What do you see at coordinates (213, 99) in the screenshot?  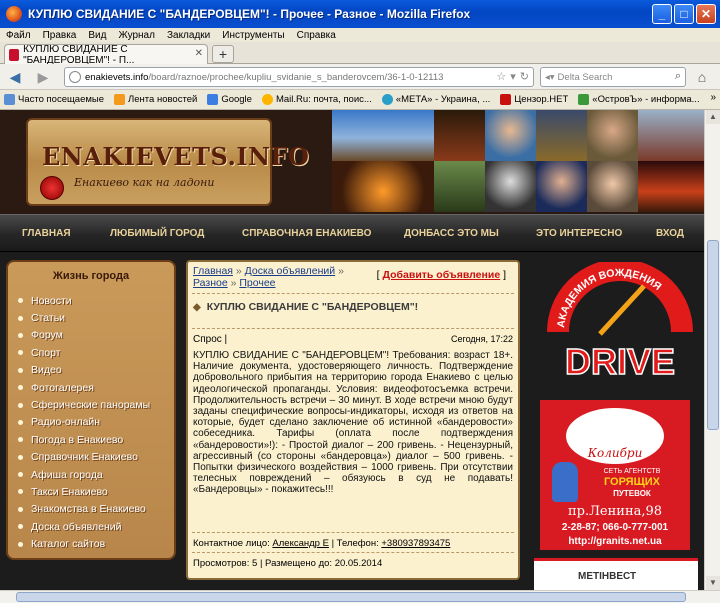 I see `google-icon` at bounding box center [213, 99].